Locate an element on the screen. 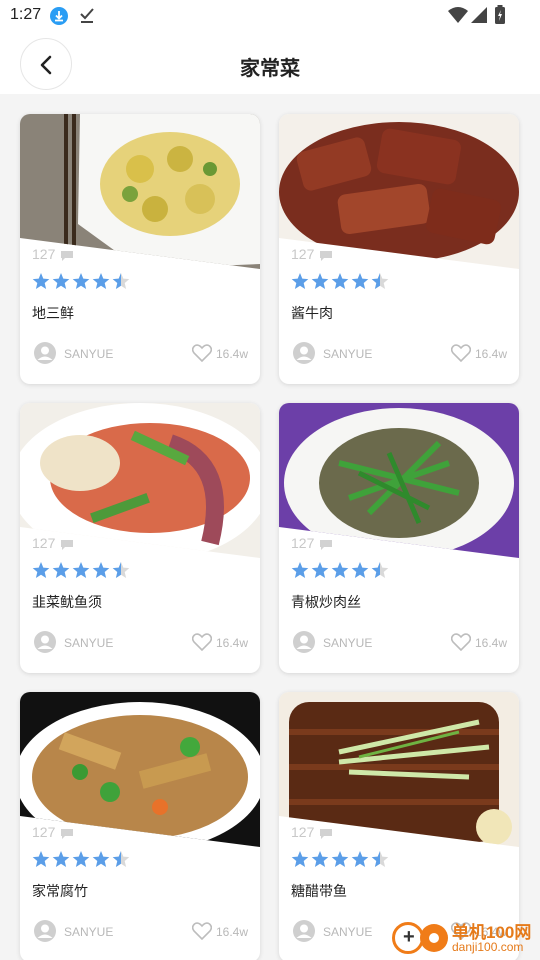 The image size is (540, 960). recipe-card: 127 酱牛肉 SANYUE 16.4w is located at coordinates (399, 249).